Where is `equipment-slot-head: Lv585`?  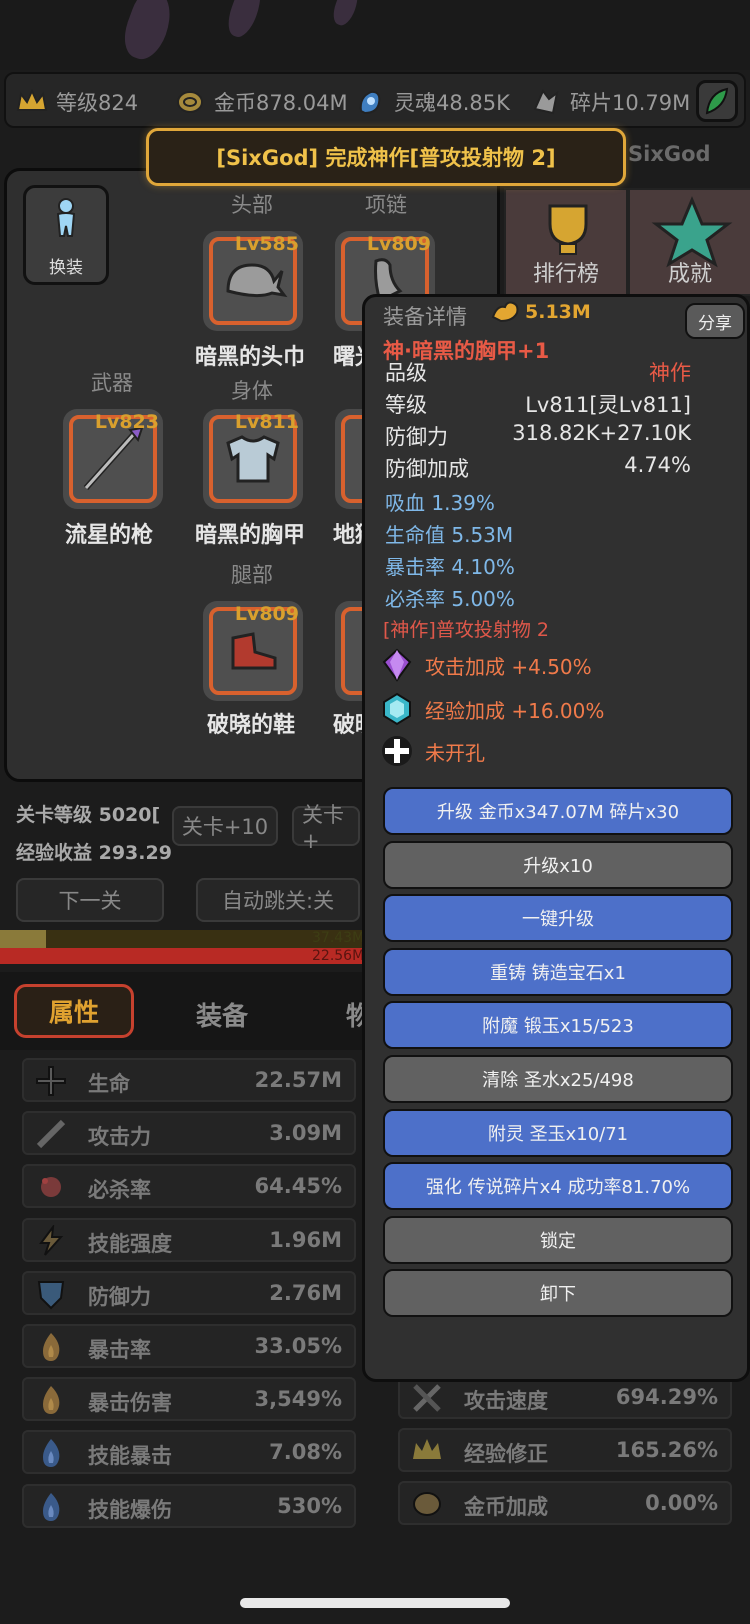
equipment-slot-head: Lv585 is located at coordinates (253, 281).